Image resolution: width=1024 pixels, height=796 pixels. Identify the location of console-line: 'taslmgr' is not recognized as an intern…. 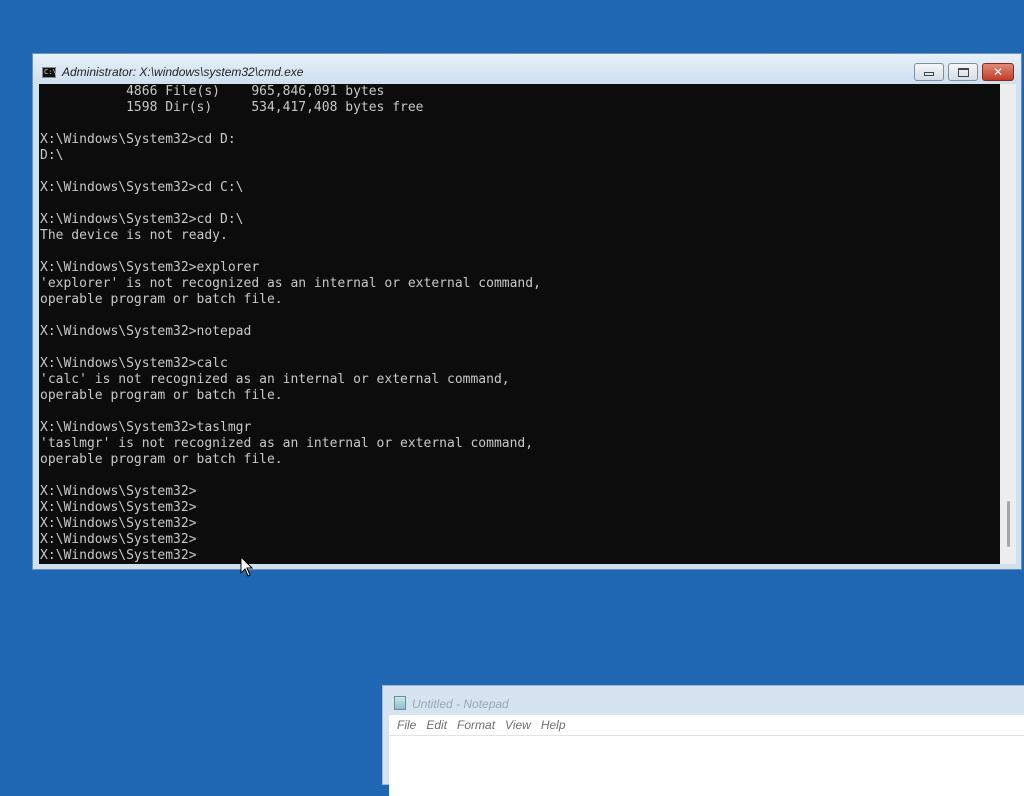
(287, 443).